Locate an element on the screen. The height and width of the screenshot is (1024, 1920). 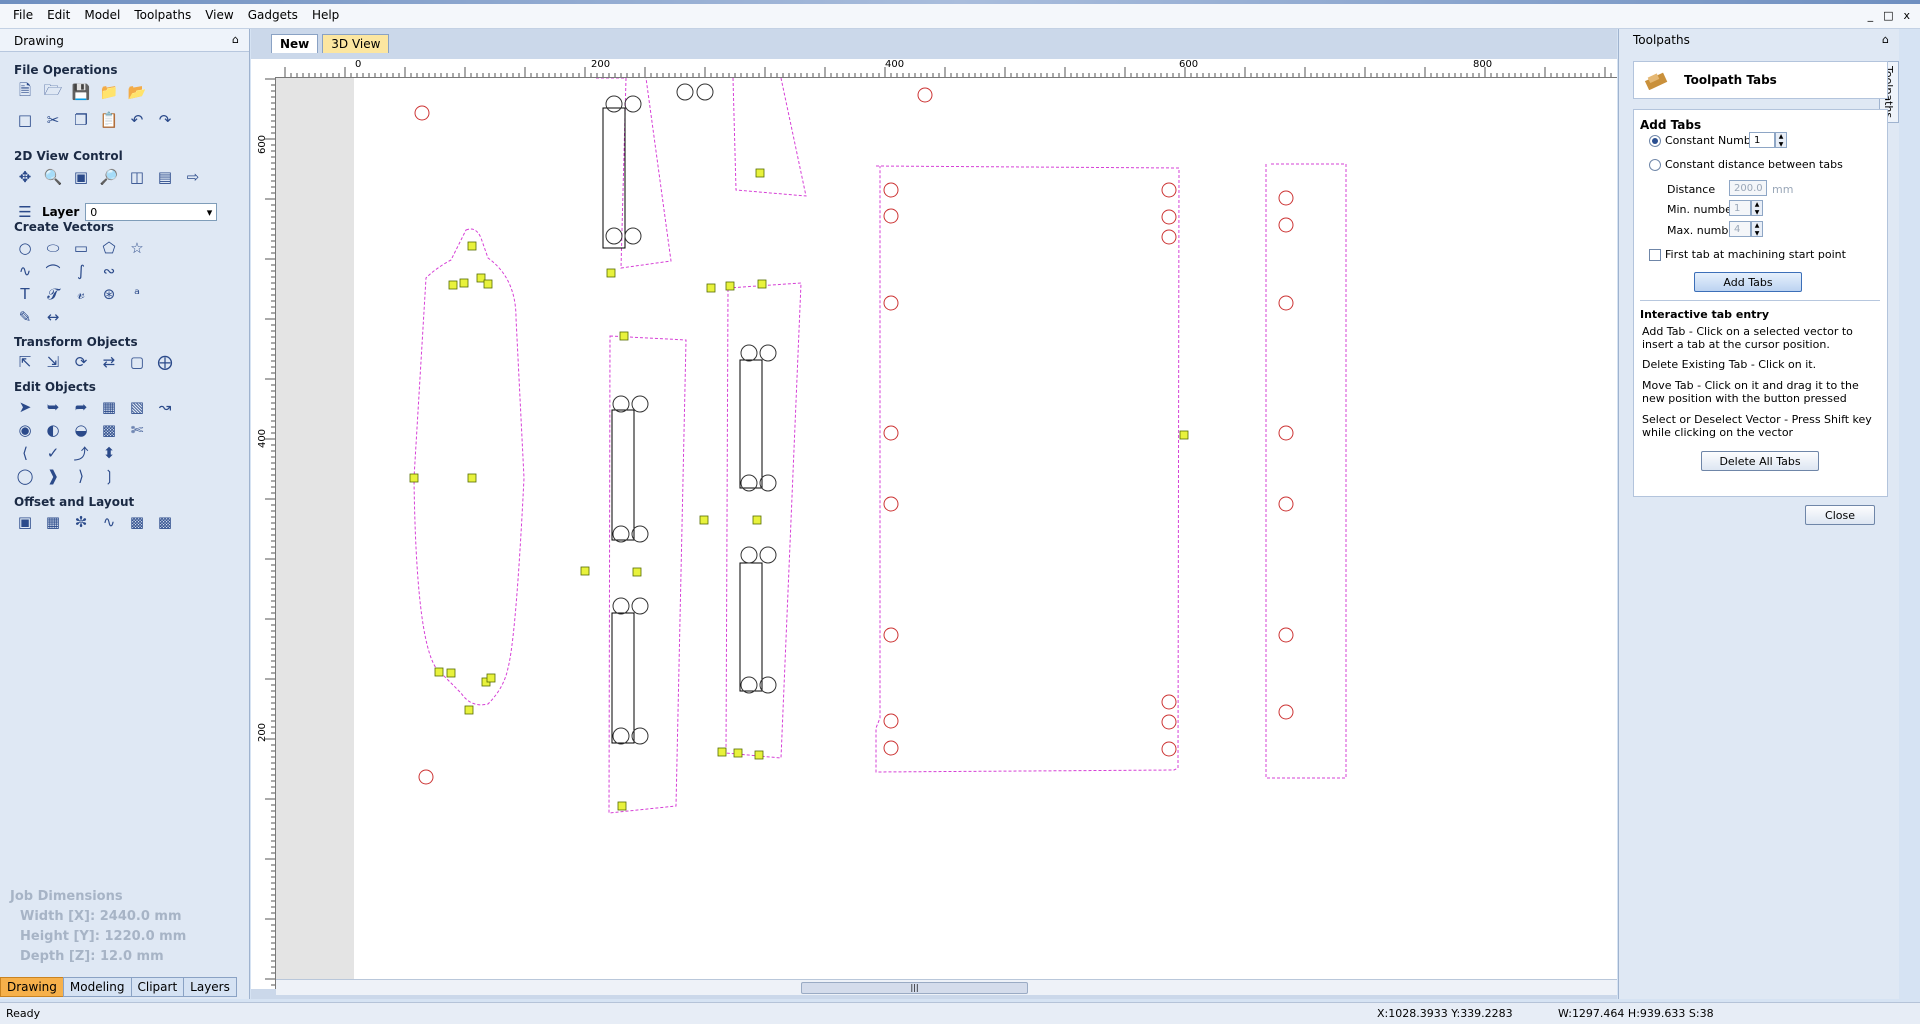
transform-select-icon: ➦ is located at coordinates (81, 407).